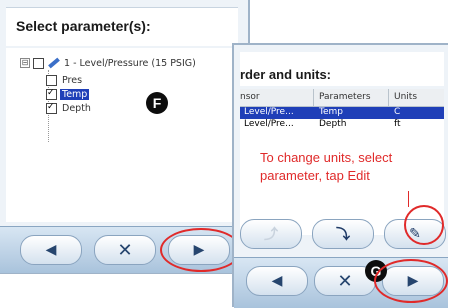 This screenshot has width=450, height=308. What do you see at coordinates (331, 112) in the screenshot?
I see `cell-parameter: Temp` at bounding box center [331, 112].